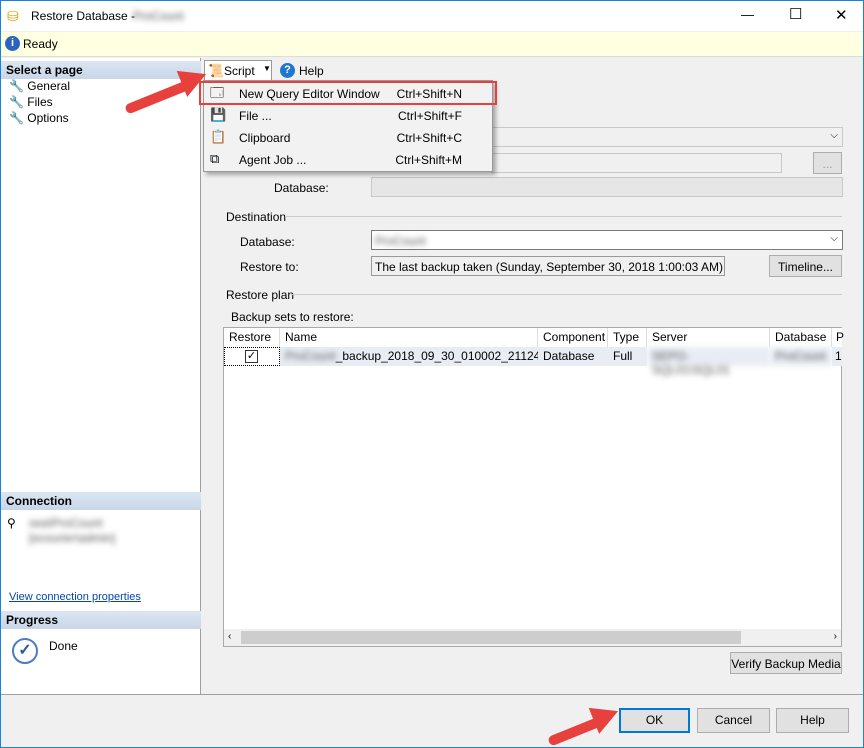 The image size is (864, 748). What do you see at coordinates (48, 86) in the screenshot?
I see `sidebar-item-label: General` at bounding box center [48, 86].